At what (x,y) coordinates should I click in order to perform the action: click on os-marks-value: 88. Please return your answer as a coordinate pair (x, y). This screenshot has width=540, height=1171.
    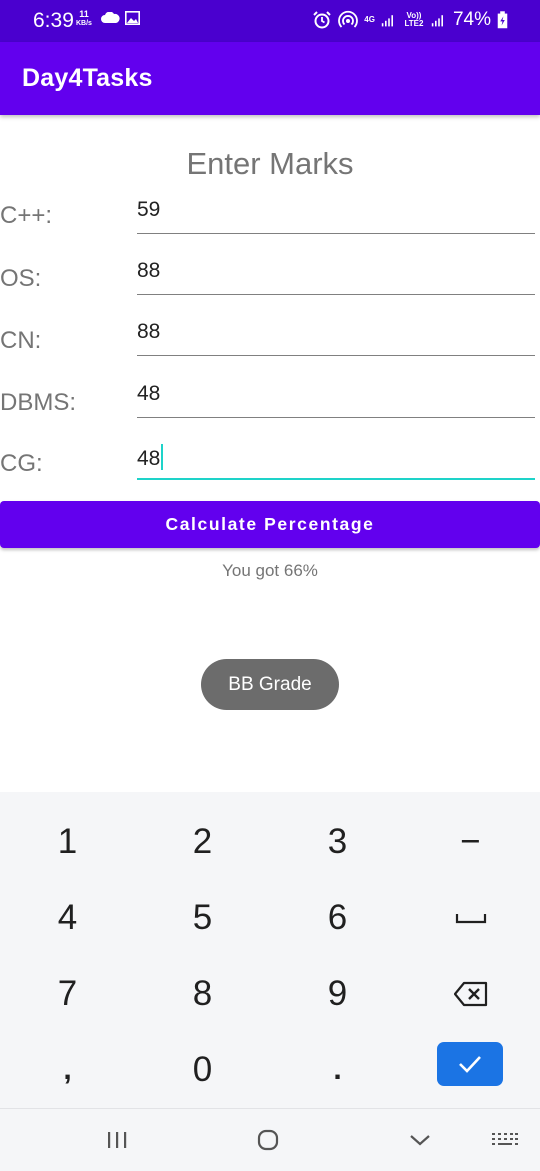
    Looking at the image, I should click on (149, 270).